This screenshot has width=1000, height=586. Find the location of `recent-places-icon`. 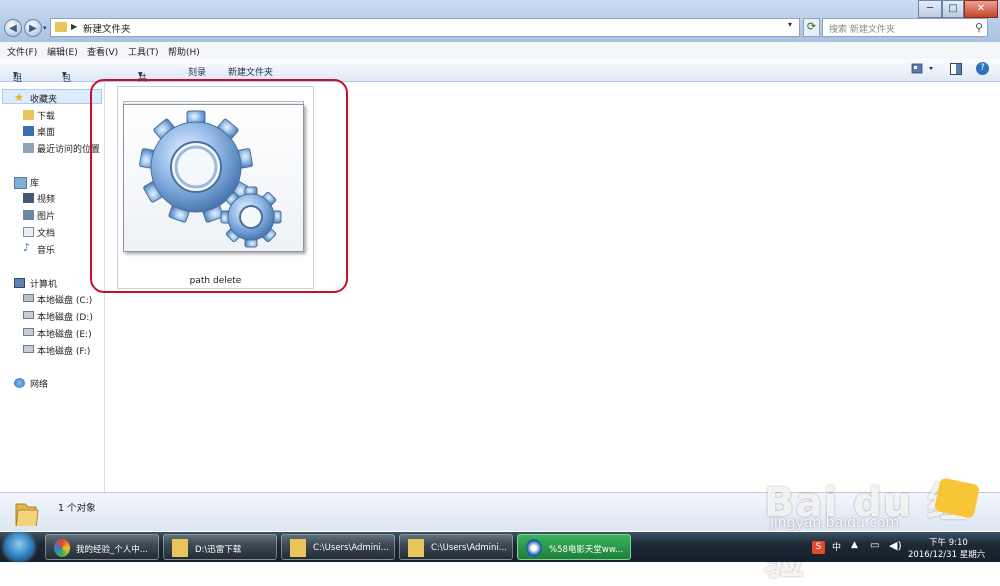

recent-places-icon is located at coordinates (28, 148).